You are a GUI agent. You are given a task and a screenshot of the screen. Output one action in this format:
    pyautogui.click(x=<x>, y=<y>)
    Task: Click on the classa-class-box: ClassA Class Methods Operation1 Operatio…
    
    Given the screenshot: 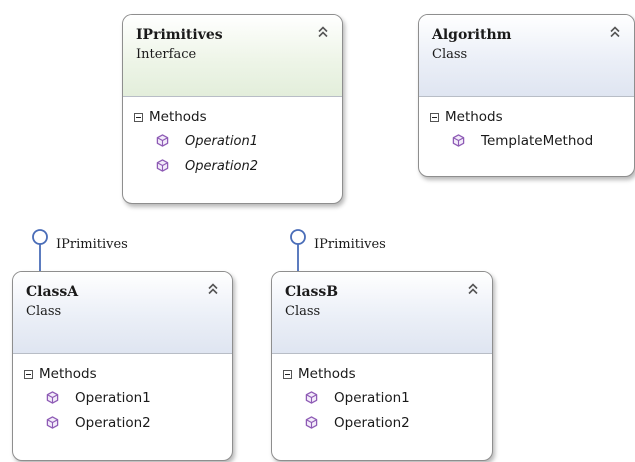 What is the action you would take?
    pyautogui.click(x=122, y=366)
    